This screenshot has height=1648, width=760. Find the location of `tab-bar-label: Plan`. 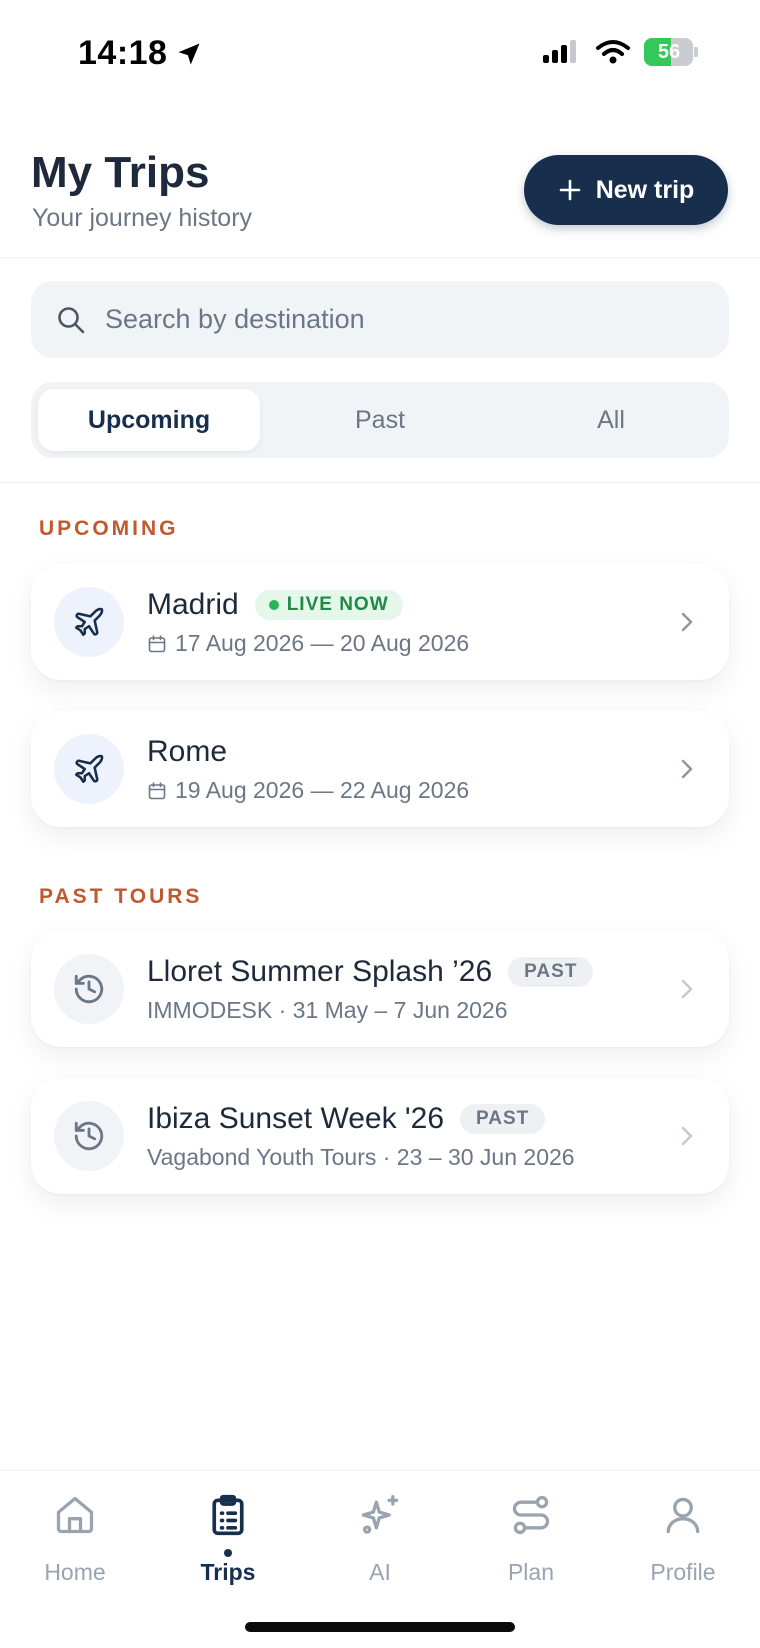

tab-bar-label: Plan is located at coordinates (531, 1572).